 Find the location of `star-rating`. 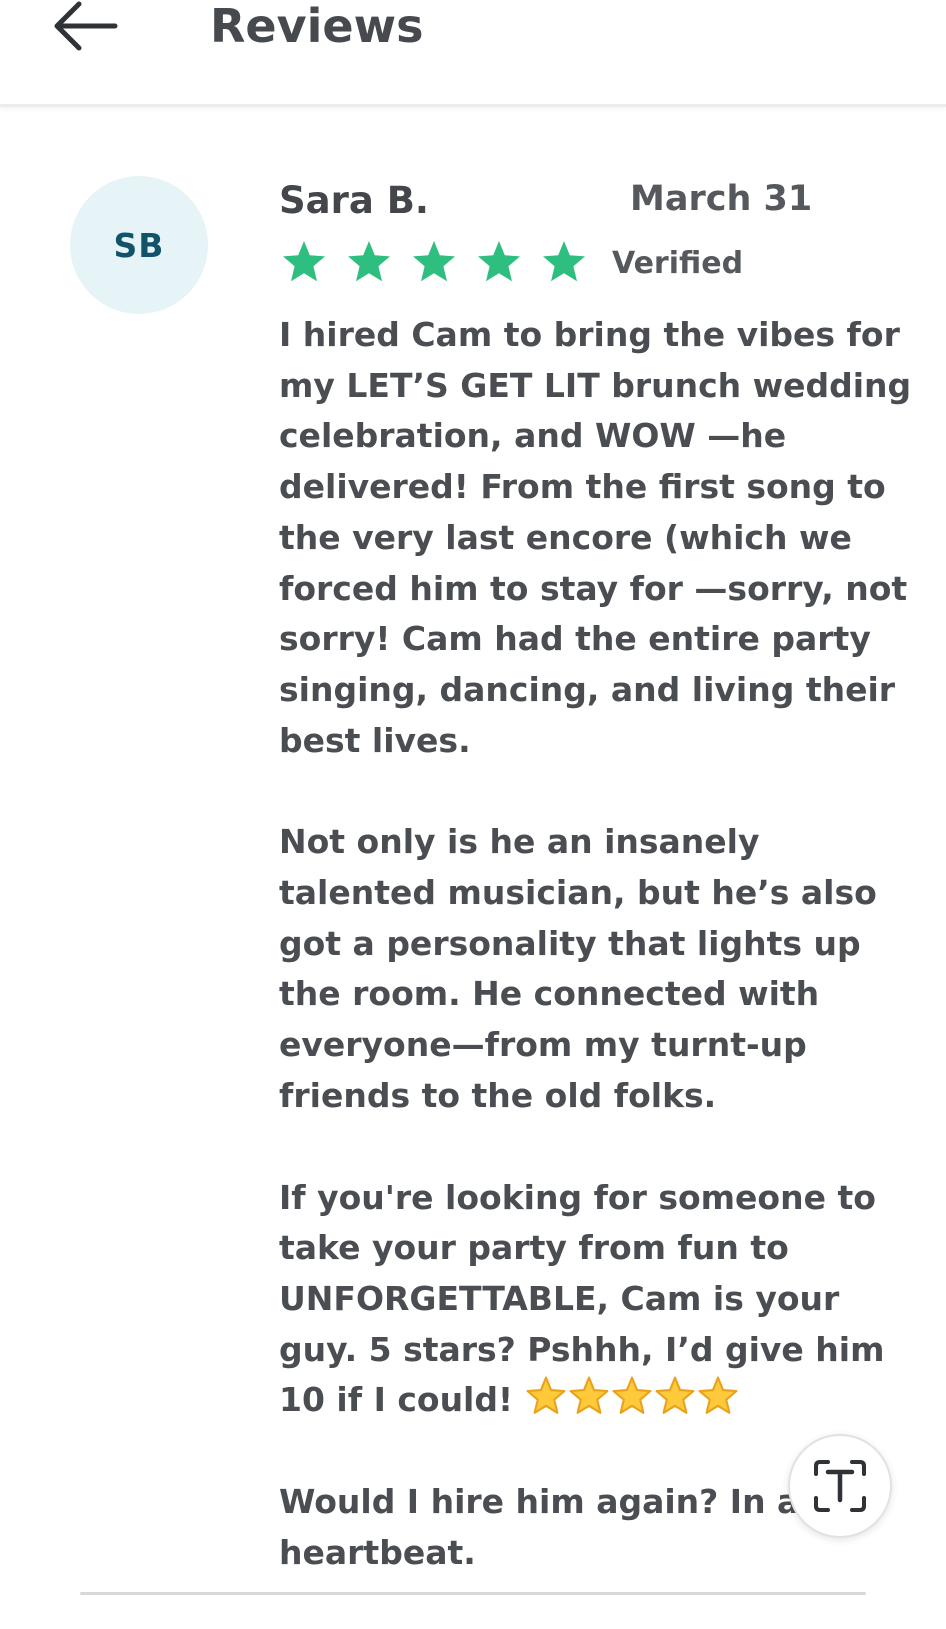

star-rating is located at coordinates (434, 262).